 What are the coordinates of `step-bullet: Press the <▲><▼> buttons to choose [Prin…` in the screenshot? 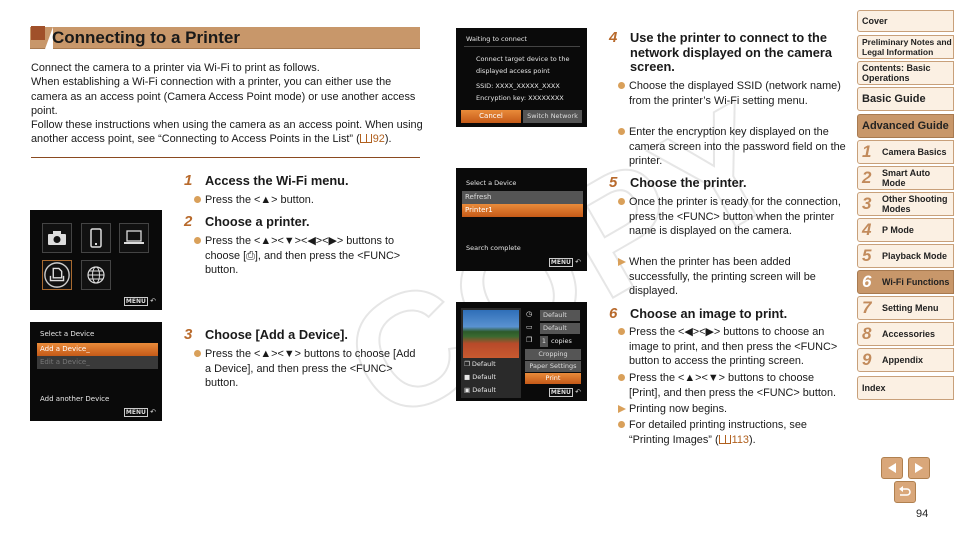 It's located at (732, 385).